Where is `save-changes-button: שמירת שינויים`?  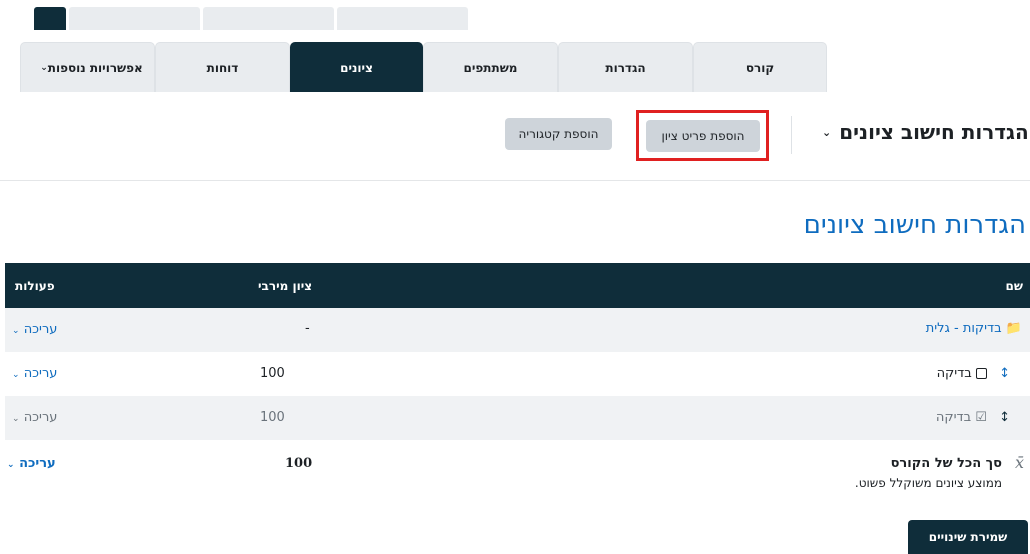
save-changes-button: שמירת שינויים is located at coordinates (968, 537).